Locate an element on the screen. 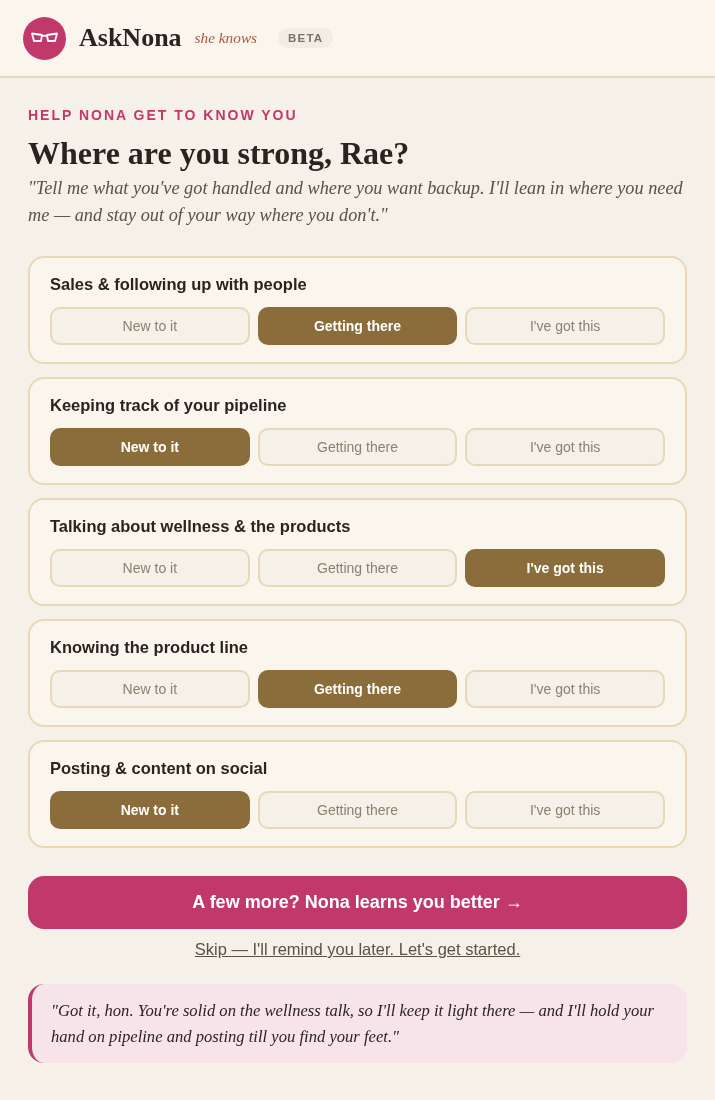 Image resolution: width=715 pixels, height=1100 pixels. glasses-logo-icon is located at coordinates (44, 38).